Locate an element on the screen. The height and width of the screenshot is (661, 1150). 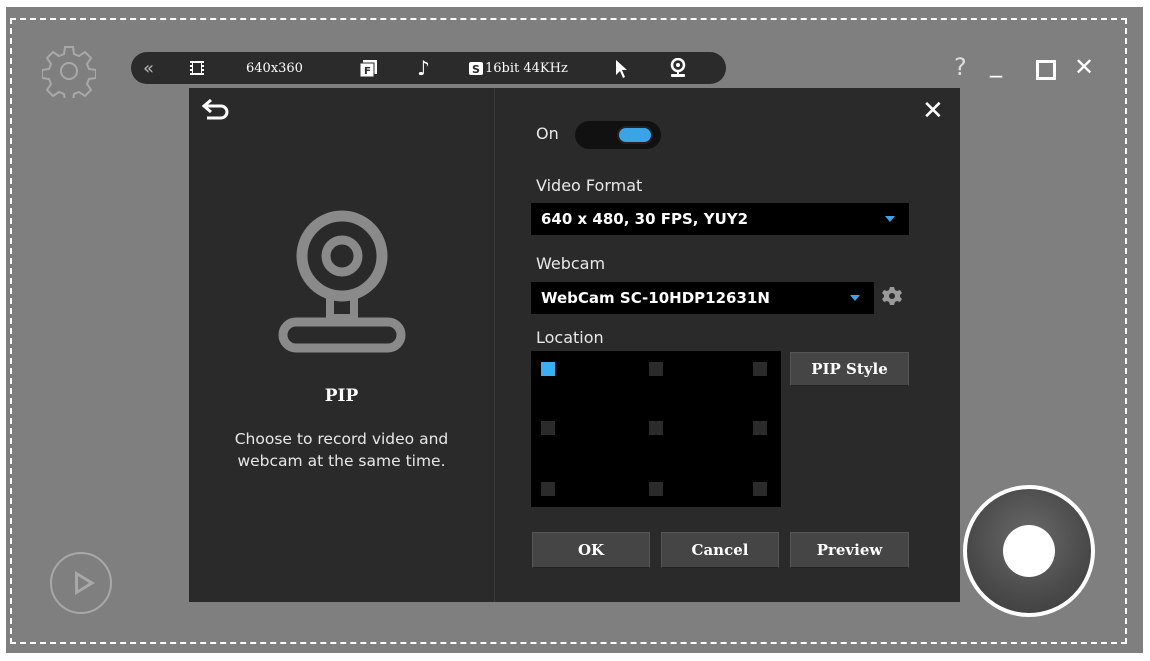
ok-button: OK is located at coordinates (591, 550).